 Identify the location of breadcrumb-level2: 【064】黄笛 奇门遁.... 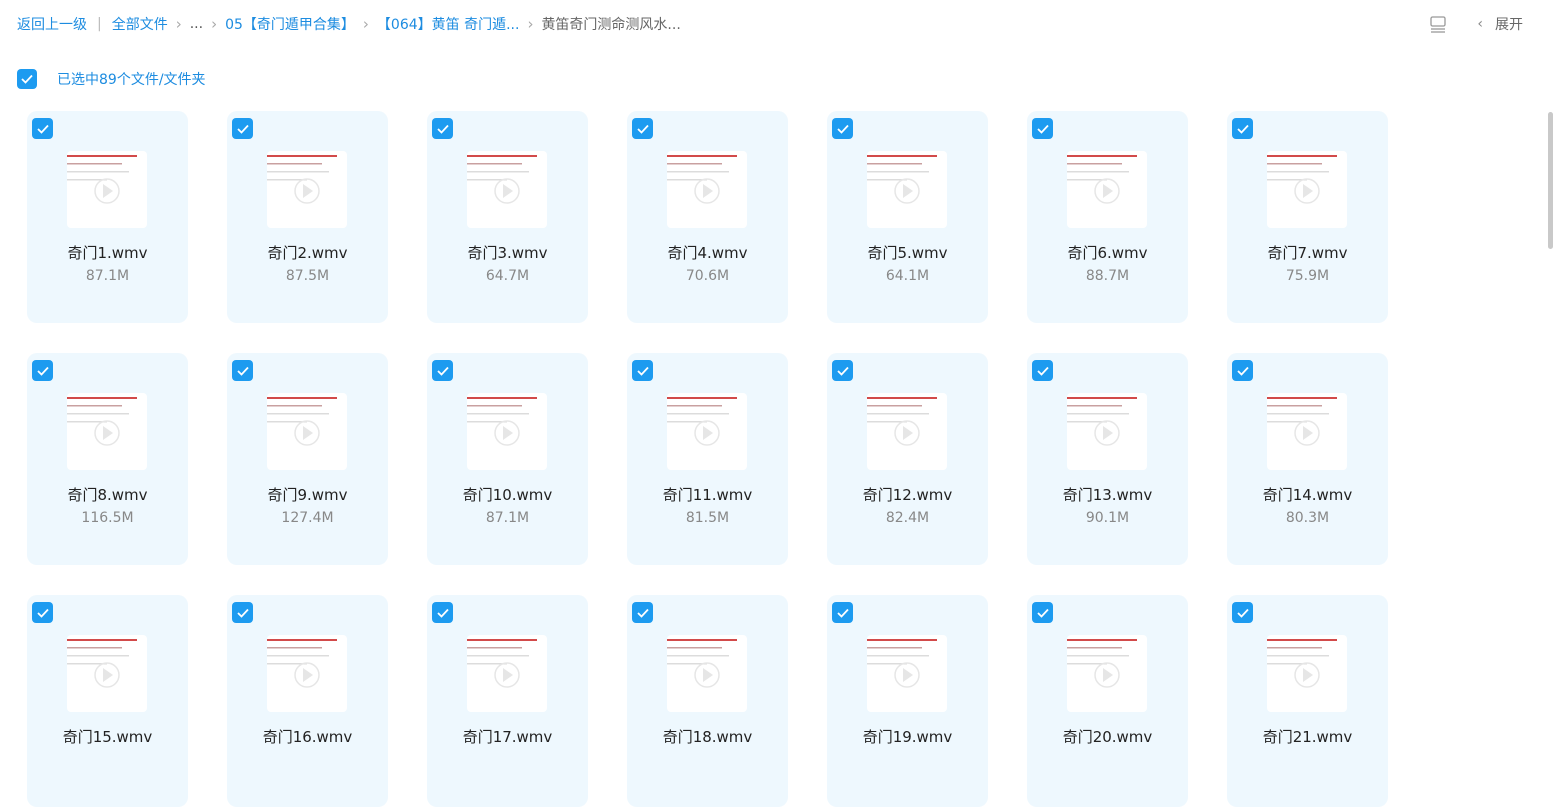
(448, 24).